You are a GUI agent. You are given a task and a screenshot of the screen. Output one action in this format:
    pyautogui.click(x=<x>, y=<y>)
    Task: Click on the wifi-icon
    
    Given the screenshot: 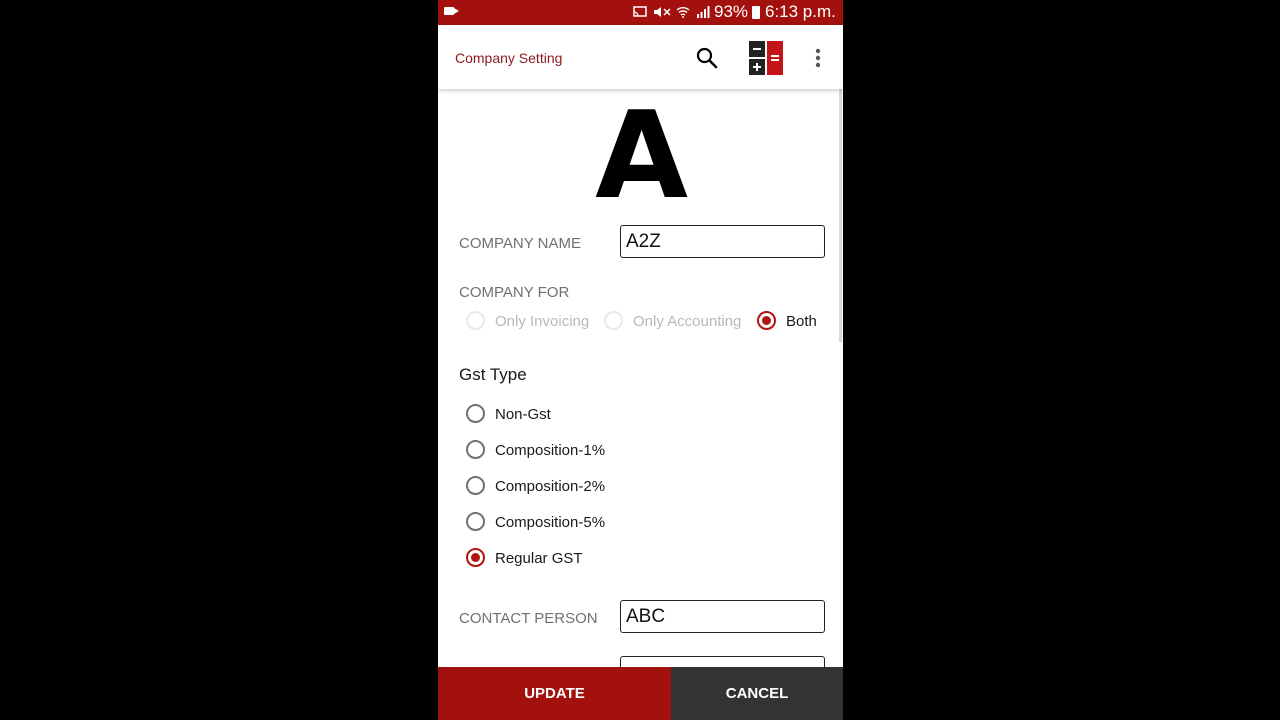 What is the action you would take?
    pyautogui.click(x=683, y=12)
    